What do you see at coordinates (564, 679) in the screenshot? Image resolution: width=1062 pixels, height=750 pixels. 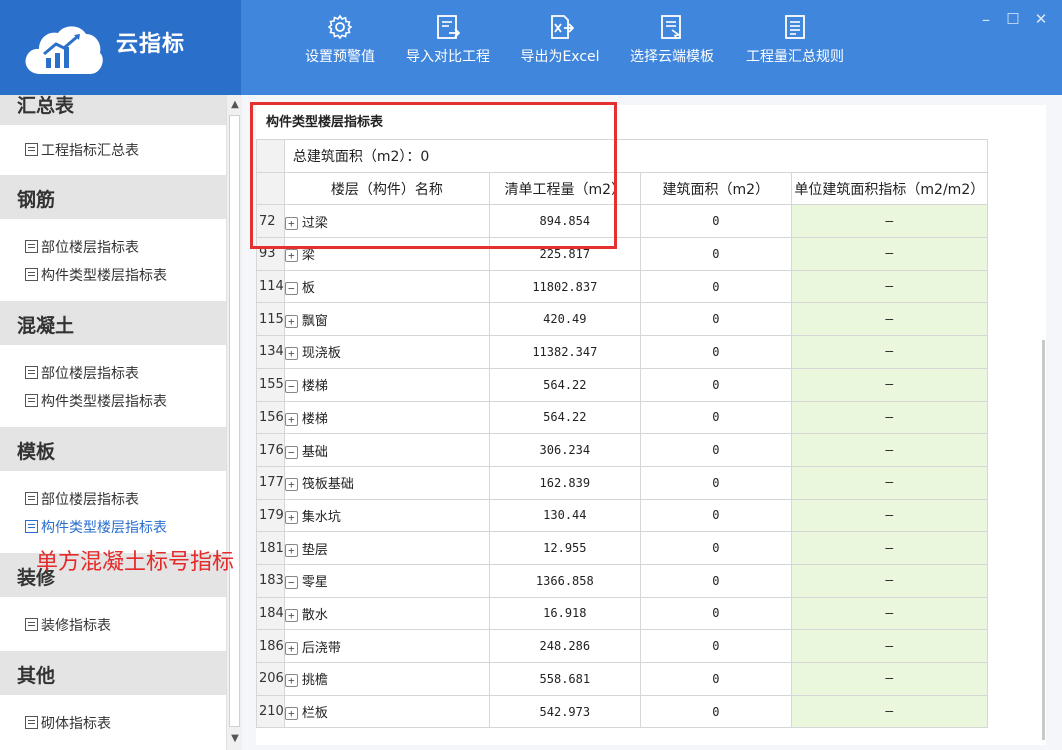 I see `row-quantity: 558.681` at bounding box center [564, 679].